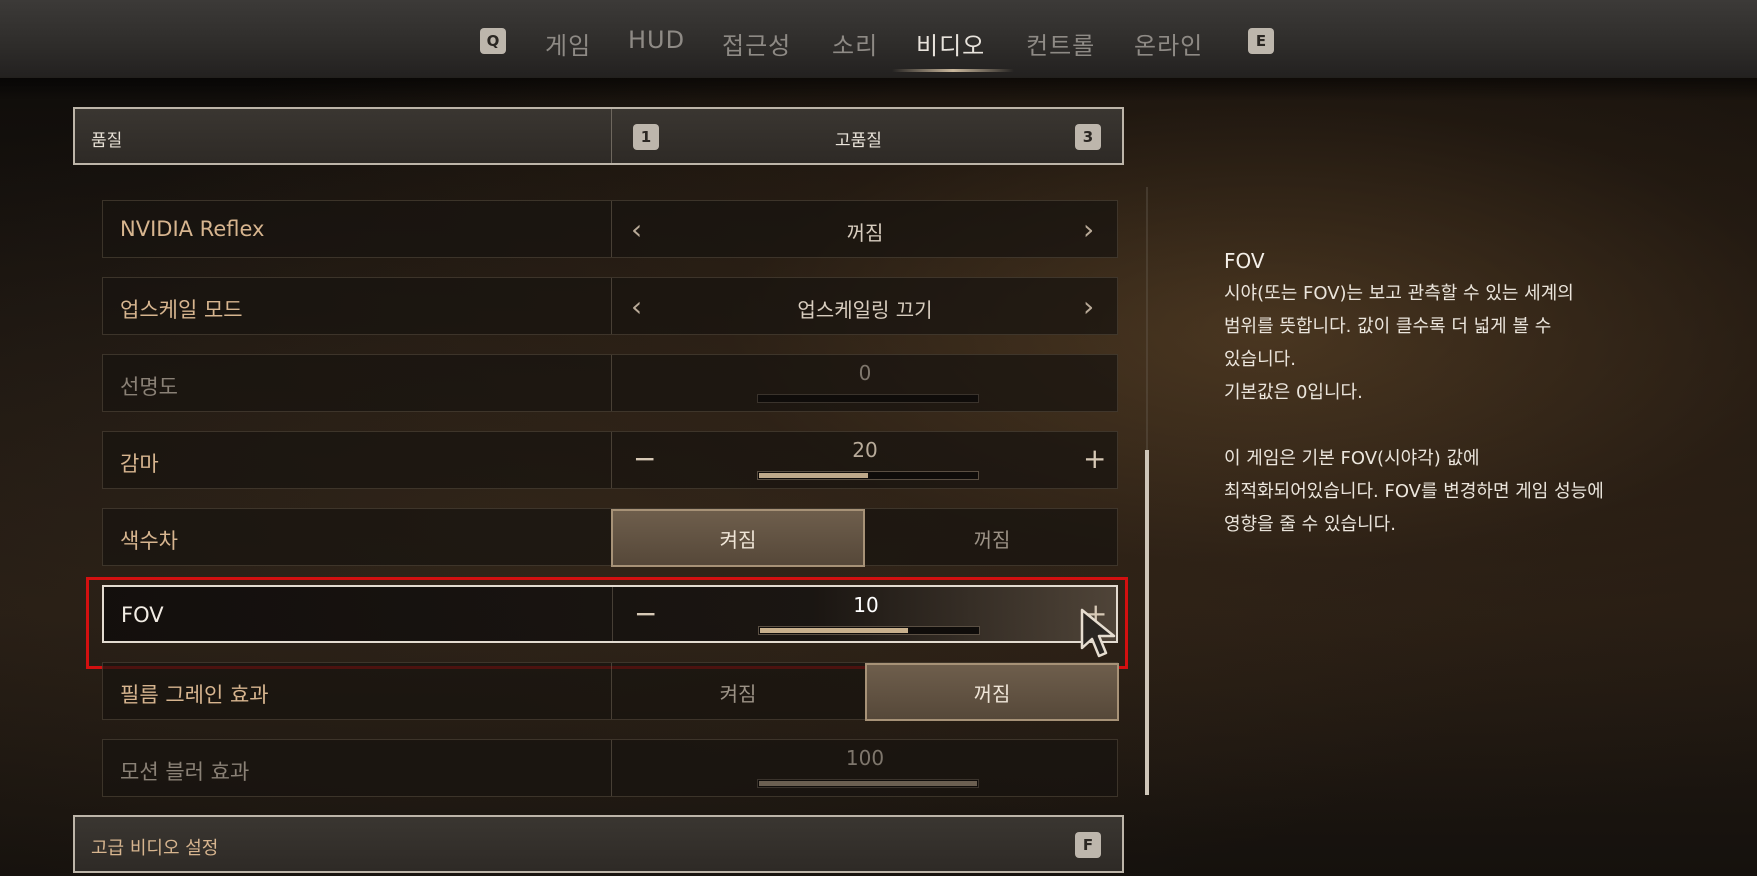 The height and width of the screenshot is (876, 1757). What do you see at coordinates (107, 141) in the screenshot?
I see `quality-label: 품질` at bounding box center [107, 141].